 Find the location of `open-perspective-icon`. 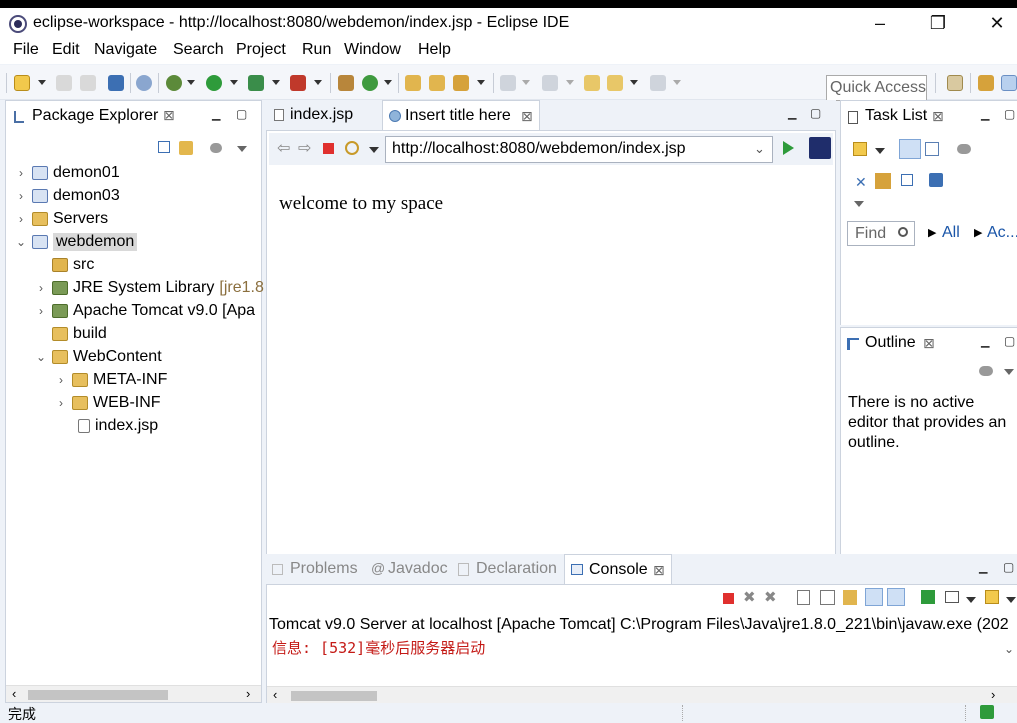

open-perspective-icon is located at coordinates (955, 83).